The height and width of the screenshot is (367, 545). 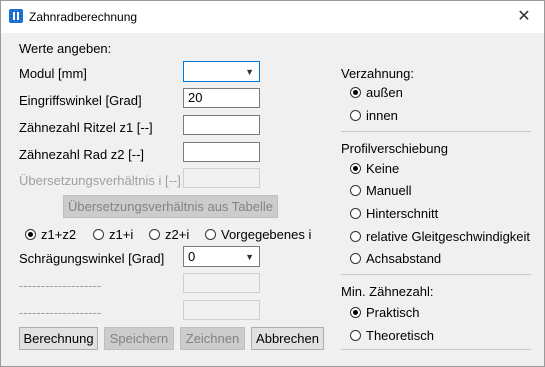 What do you see at coordinates (221, 178) in the screenshot?
I see `ratio-input` at bounding box center [221, 178].